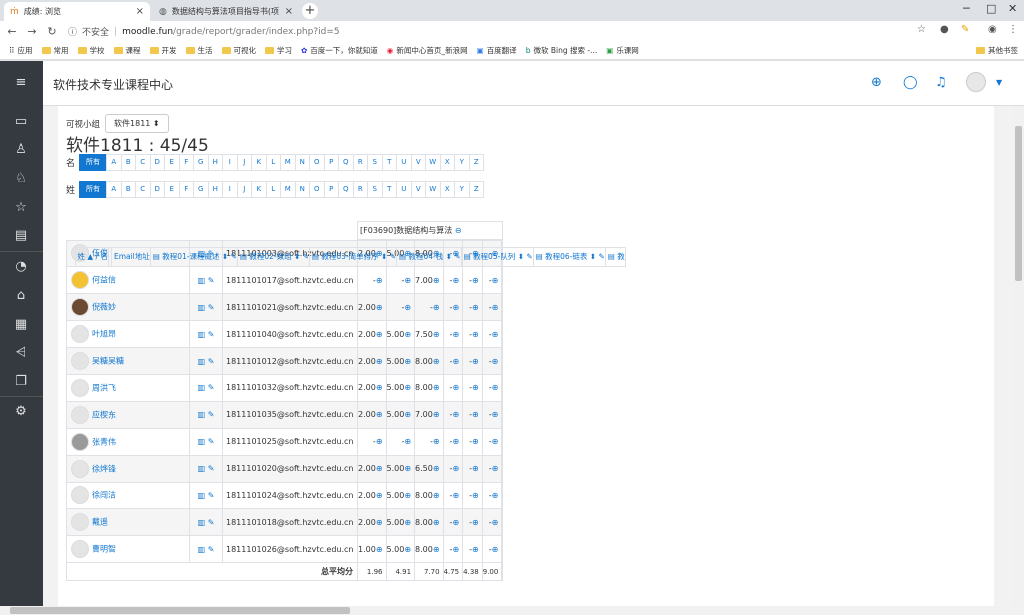 The image size is (1024, 615). Describe the element at coordinates (21, 325) in the screenshot. I see `calendar-icon: ▦` at that location.